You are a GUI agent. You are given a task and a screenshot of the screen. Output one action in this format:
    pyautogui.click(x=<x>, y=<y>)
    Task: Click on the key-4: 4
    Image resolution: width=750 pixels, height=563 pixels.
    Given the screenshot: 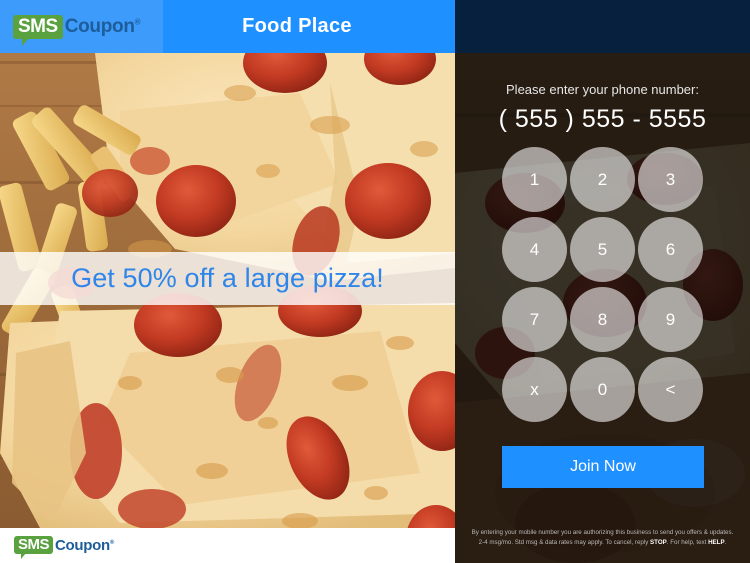 What is the action you would take?
    pyautogui.click(x=534, y=249)
    